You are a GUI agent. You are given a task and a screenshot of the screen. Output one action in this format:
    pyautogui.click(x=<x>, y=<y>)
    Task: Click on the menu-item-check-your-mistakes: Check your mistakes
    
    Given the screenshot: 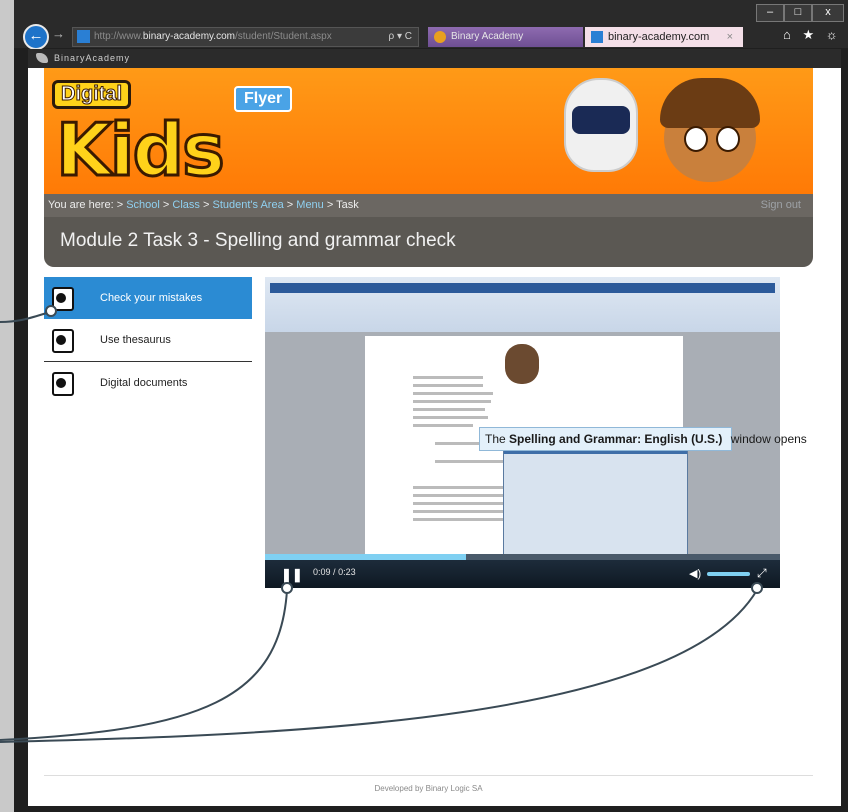 What is the action you would take?
    pyautogui.click(x=148, y=298)
    